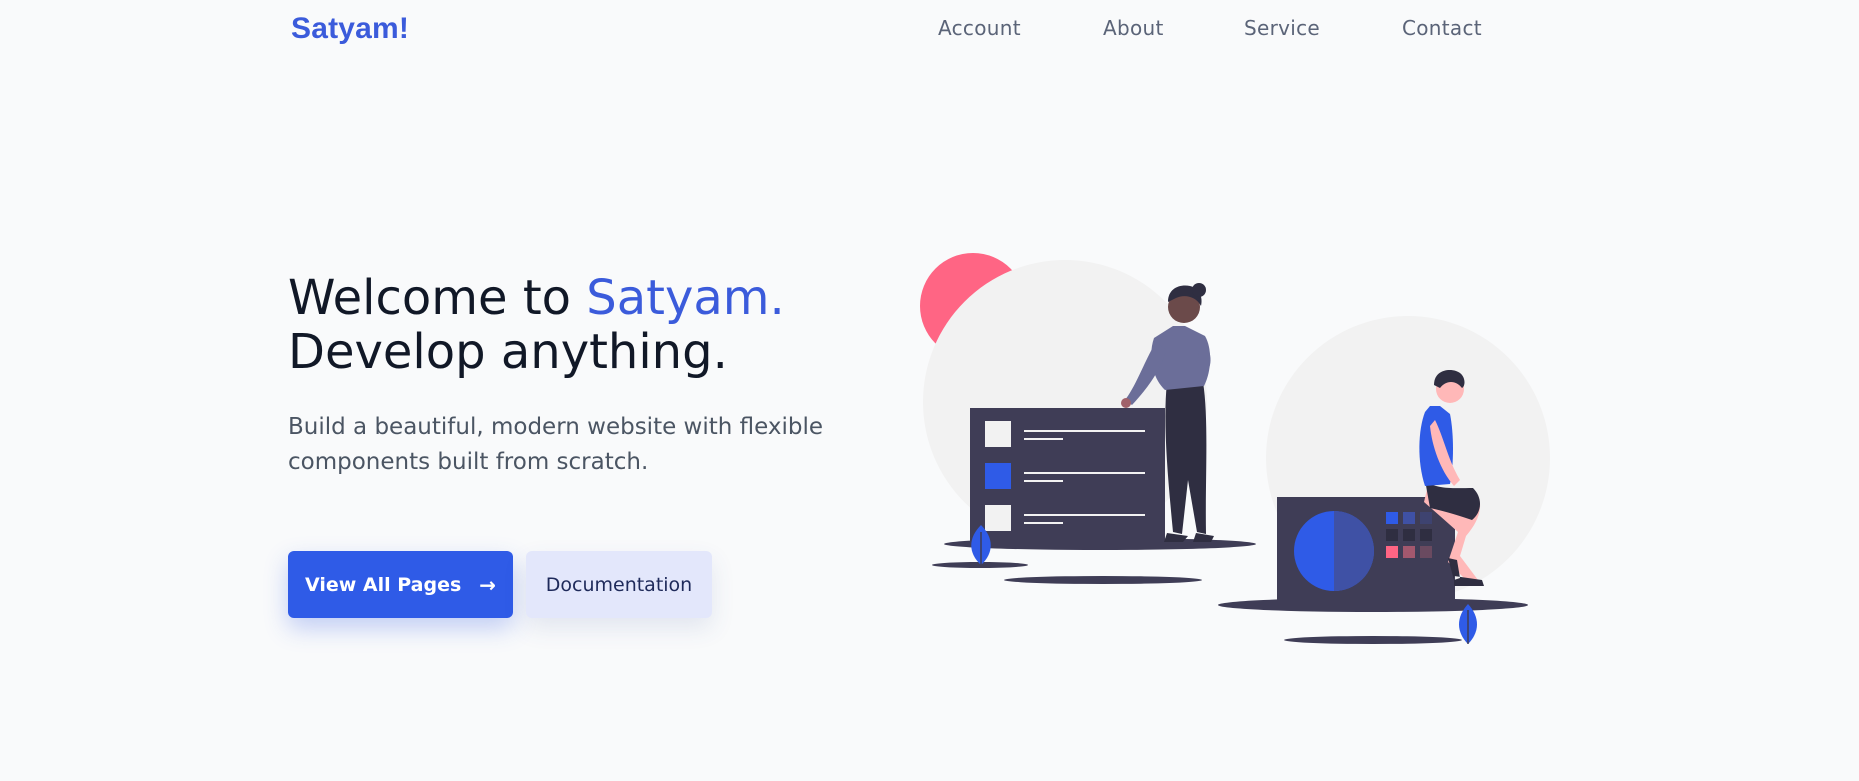 Image resolution: width=1859 pixels, height=781 pixels. What do you see at coordinates (508, 352) in the screenshot?
I see `hero-title-line2: Develop anything.` at bounding box center [508, 352].